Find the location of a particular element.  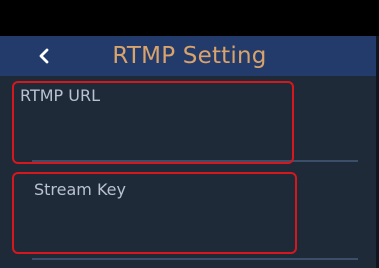

status-bar is located at coordinates (189, 18).